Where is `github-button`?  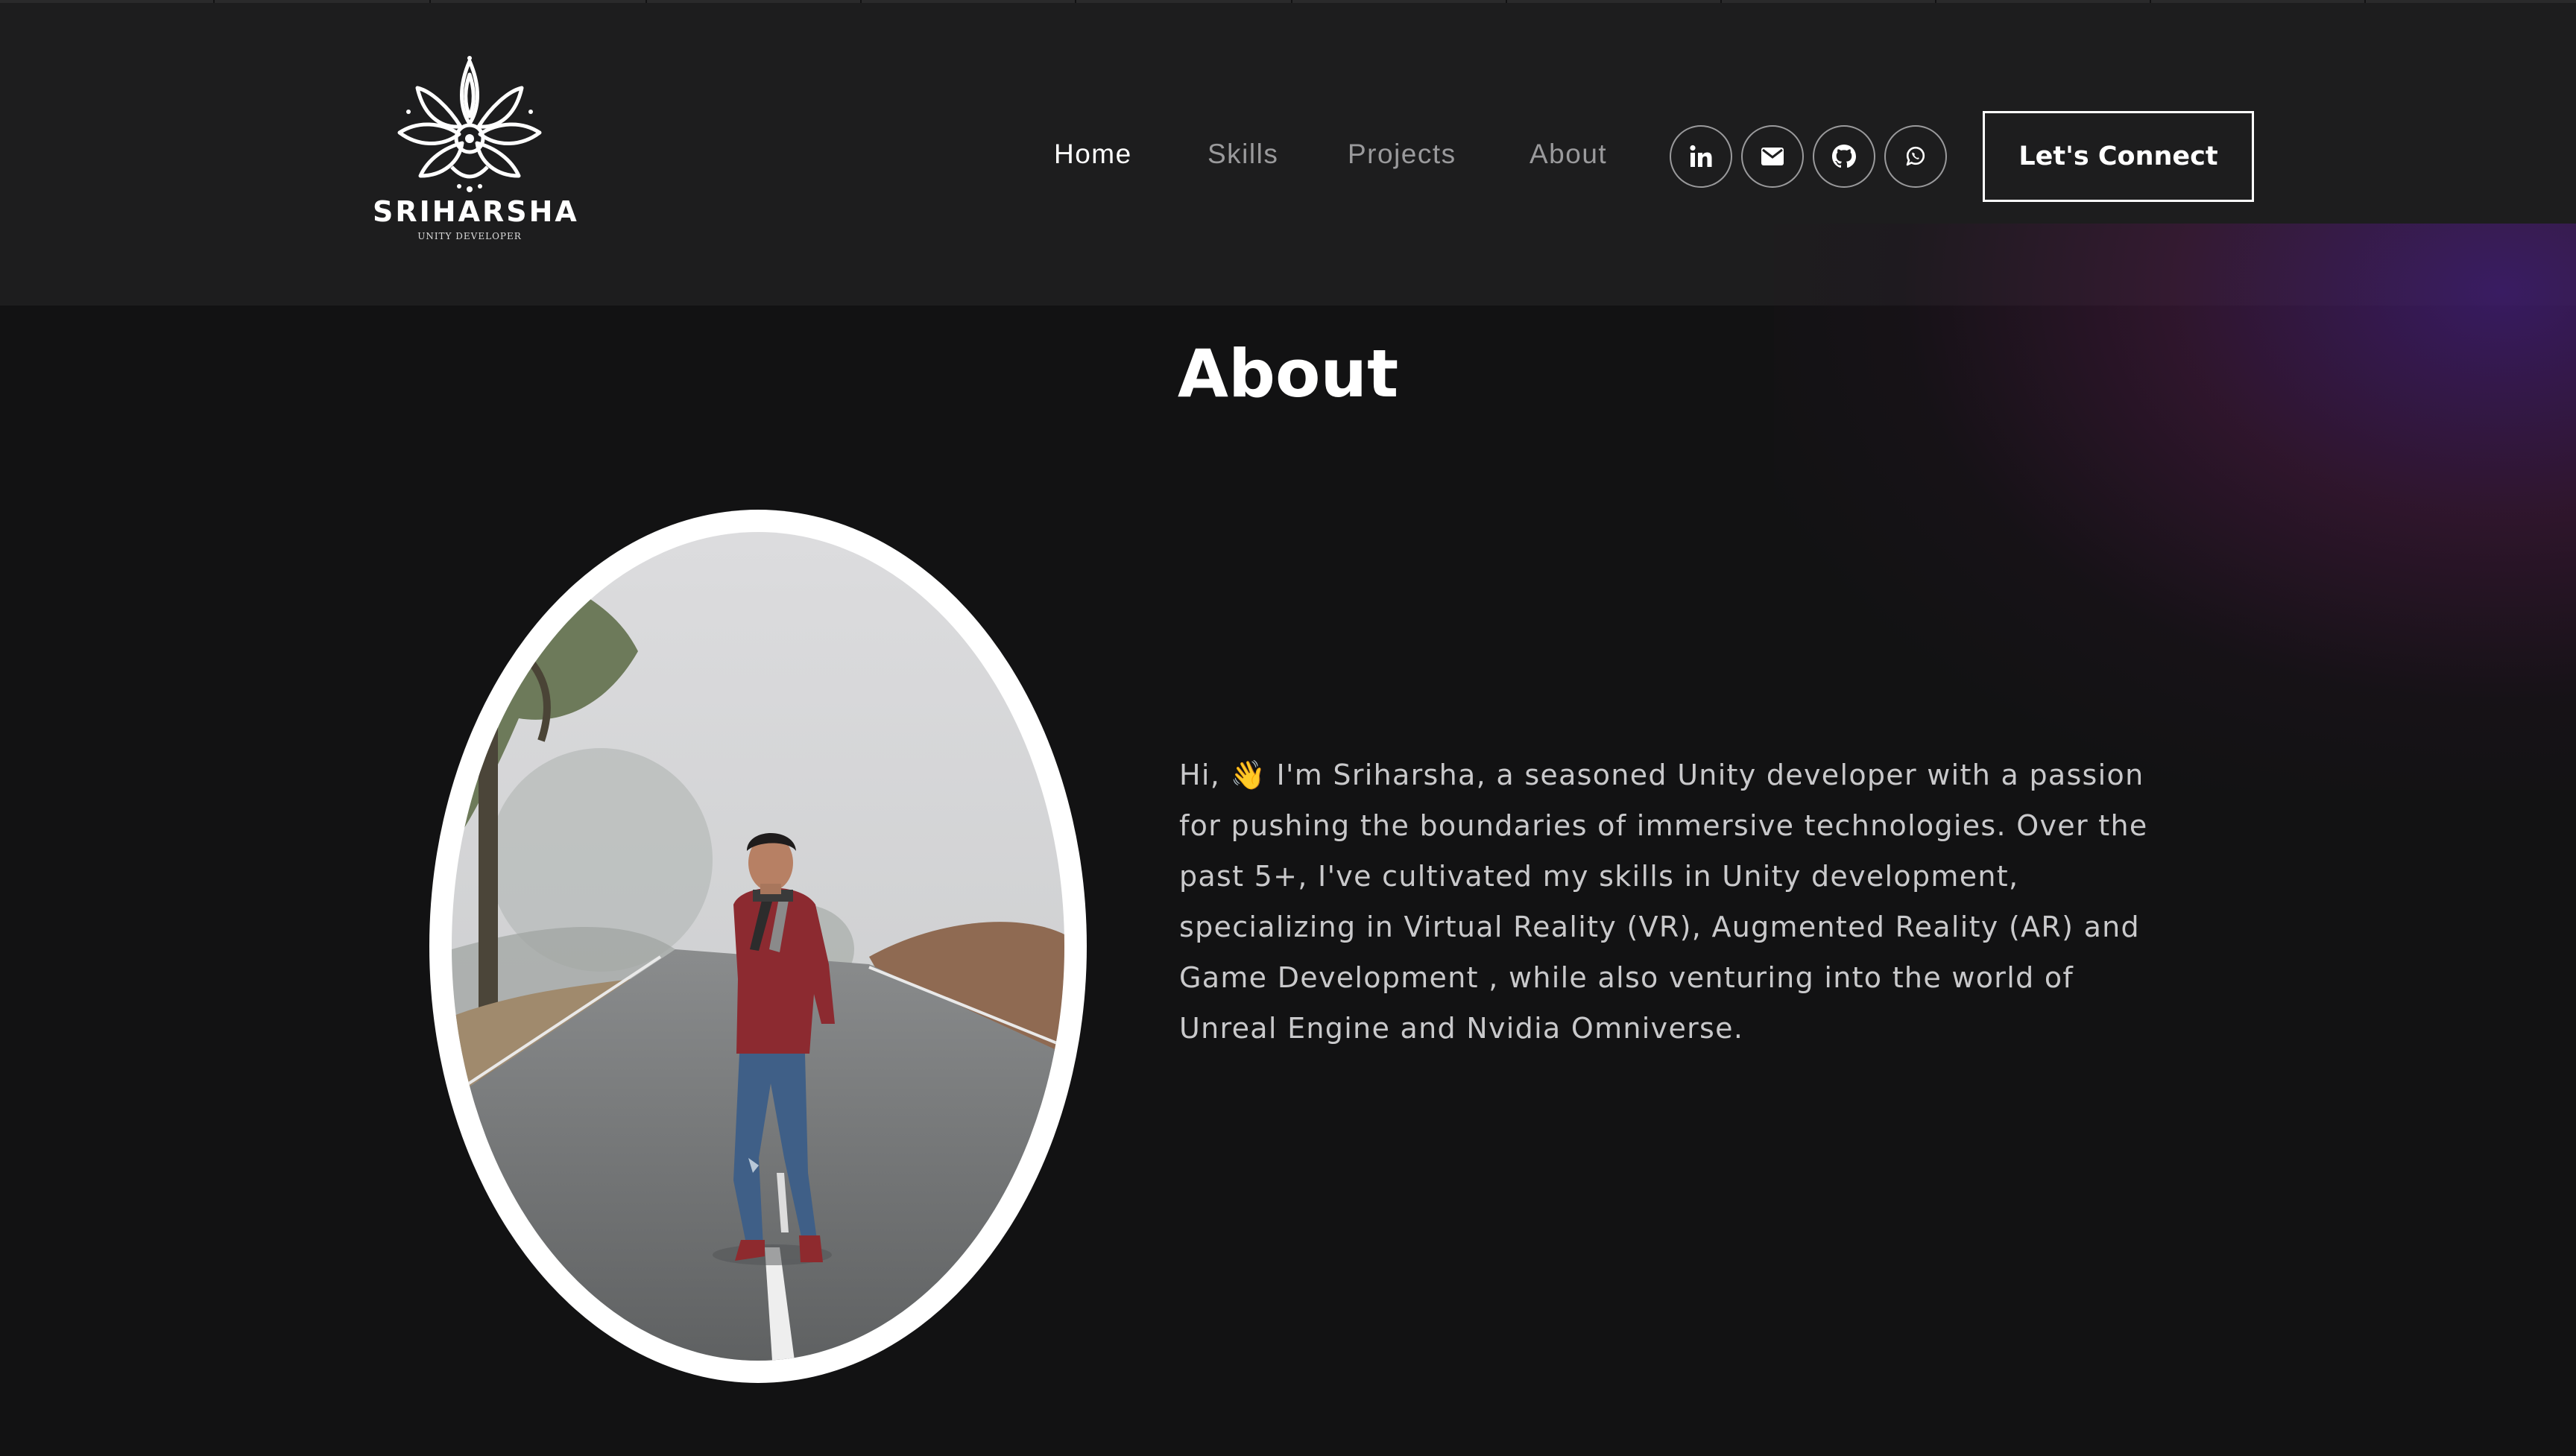
github-button is located at coordinates (1844, 156).